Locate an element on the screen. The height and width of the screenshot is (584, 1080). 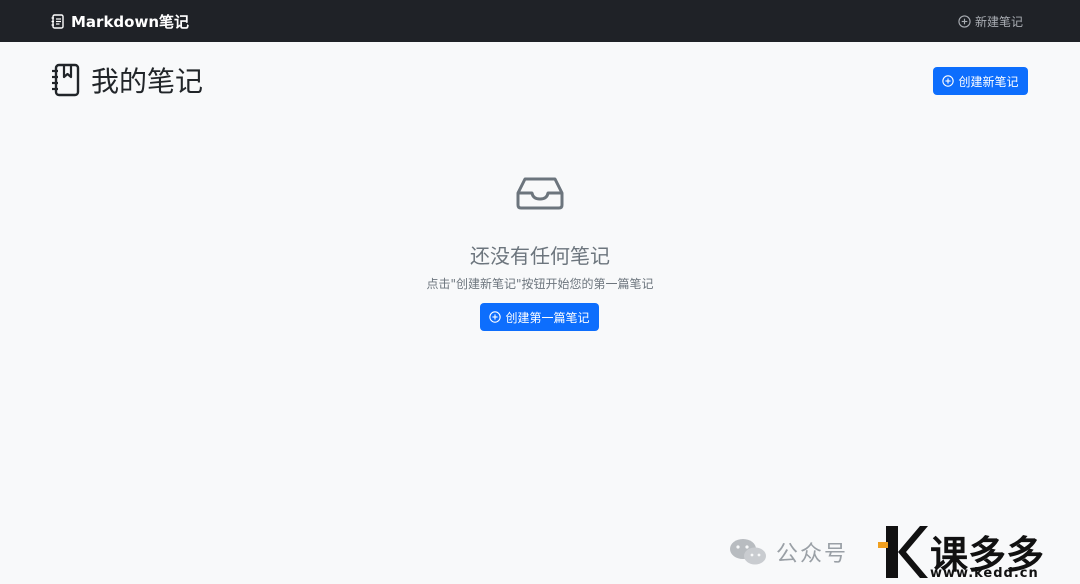
navbar-brand-label: Markdown笔记 is located at coordinates (130, 21).